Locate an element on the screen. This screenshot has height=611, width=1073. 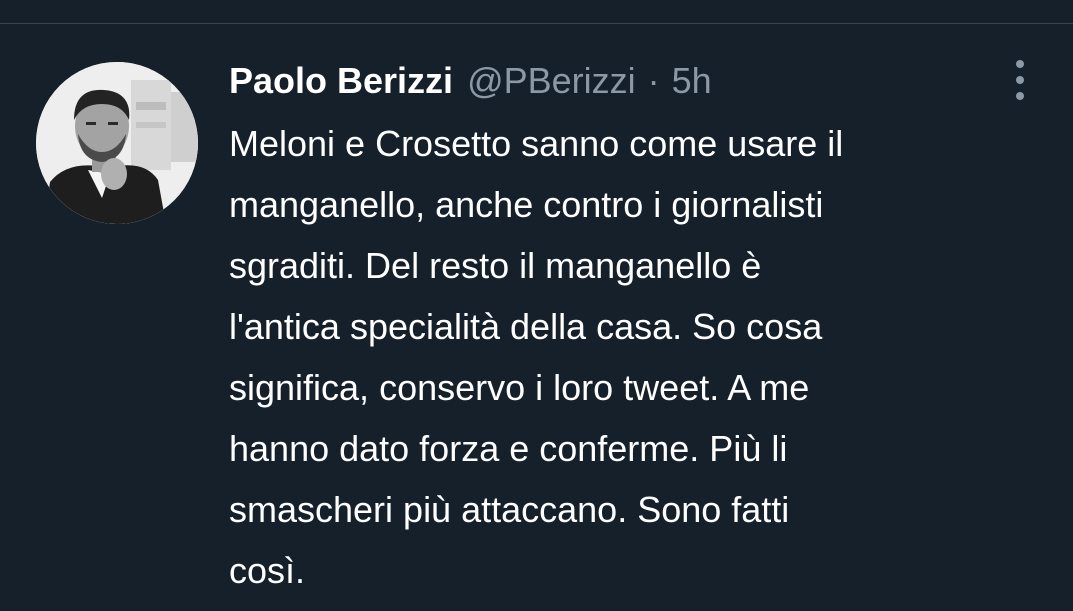
tweet-text-line: Meloni e Crosetto sanno come usare il is located at coordinates (536, 143).